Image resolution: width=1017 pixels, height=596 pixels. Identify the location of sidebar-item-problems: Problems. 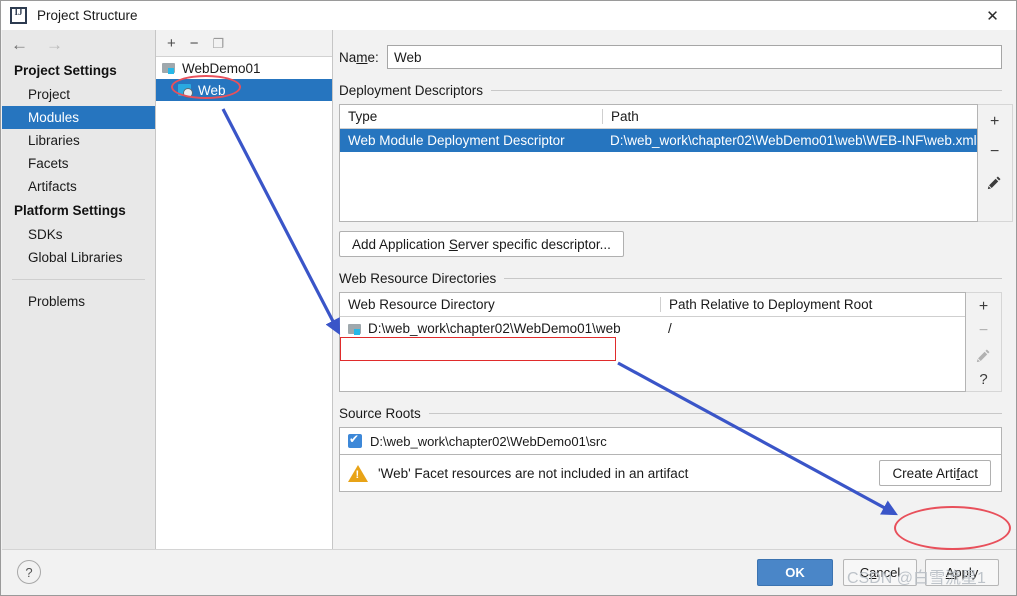
(78, 301).